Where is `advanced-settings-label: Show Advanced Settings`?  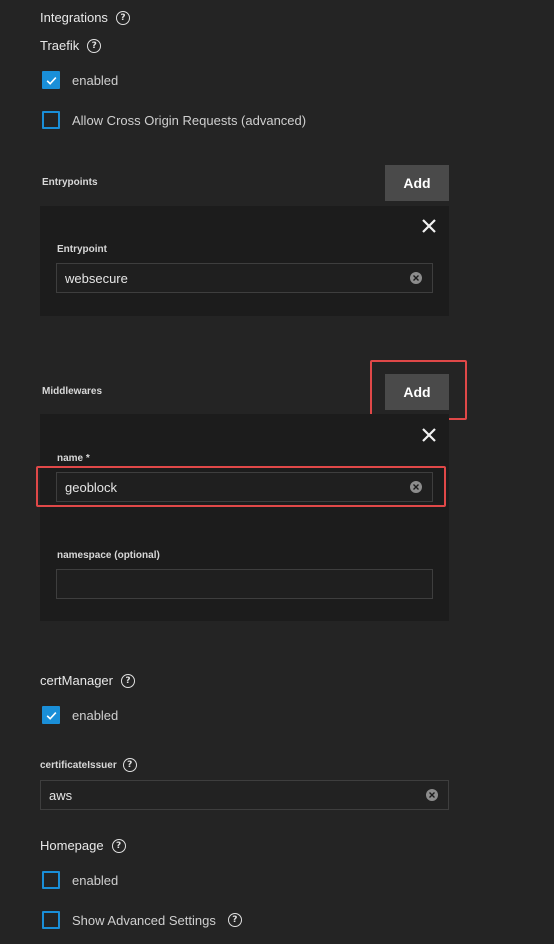 advanced-settings-label: Show Advanced Settings is located at coordinates (144, 920).